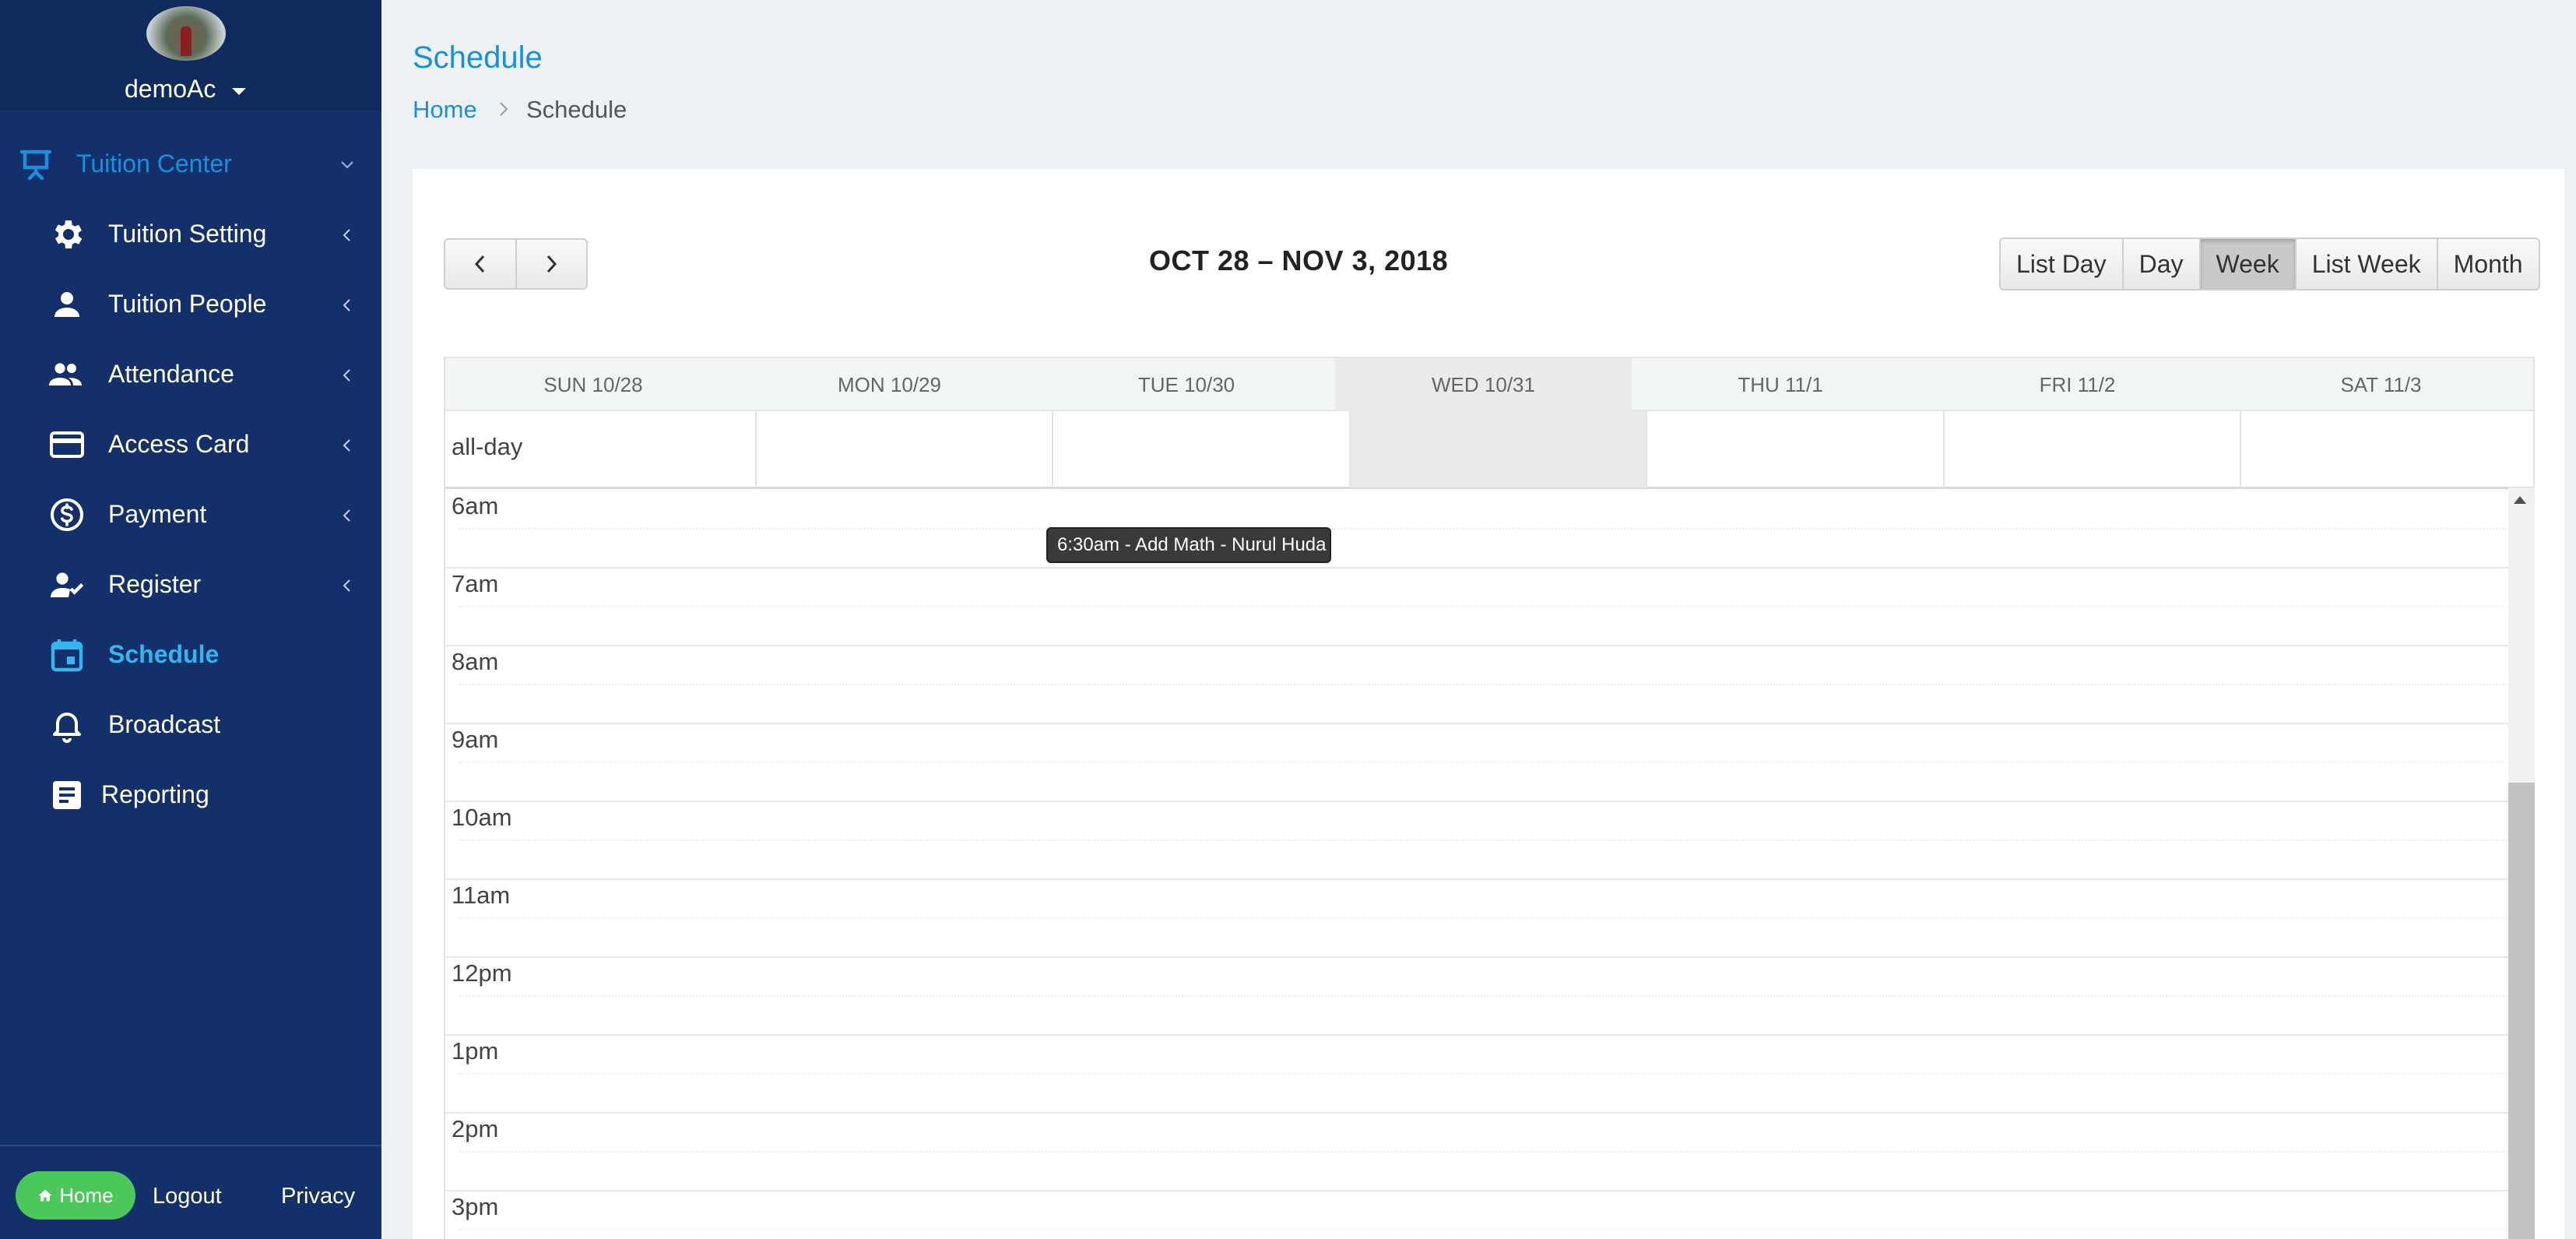 The height and width of the screenshot is (1239, 2576). I want to click on day-header: THU 11/1, so click(1780, 384).